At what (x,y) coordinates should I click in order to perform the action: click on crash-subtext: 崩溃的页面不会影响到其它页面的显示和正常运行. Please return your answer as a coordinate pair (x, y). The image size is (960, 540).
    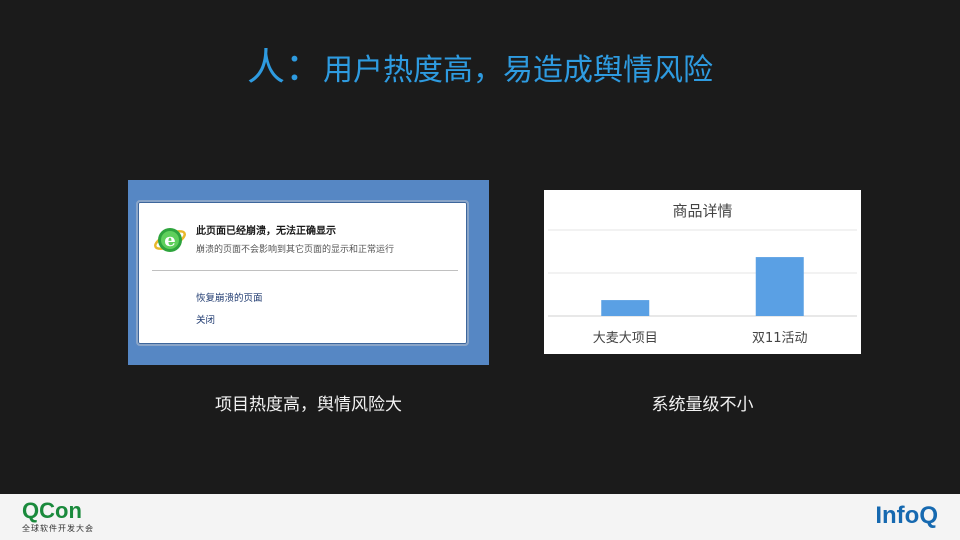
    Looking at the image, I should click on (295, 250).